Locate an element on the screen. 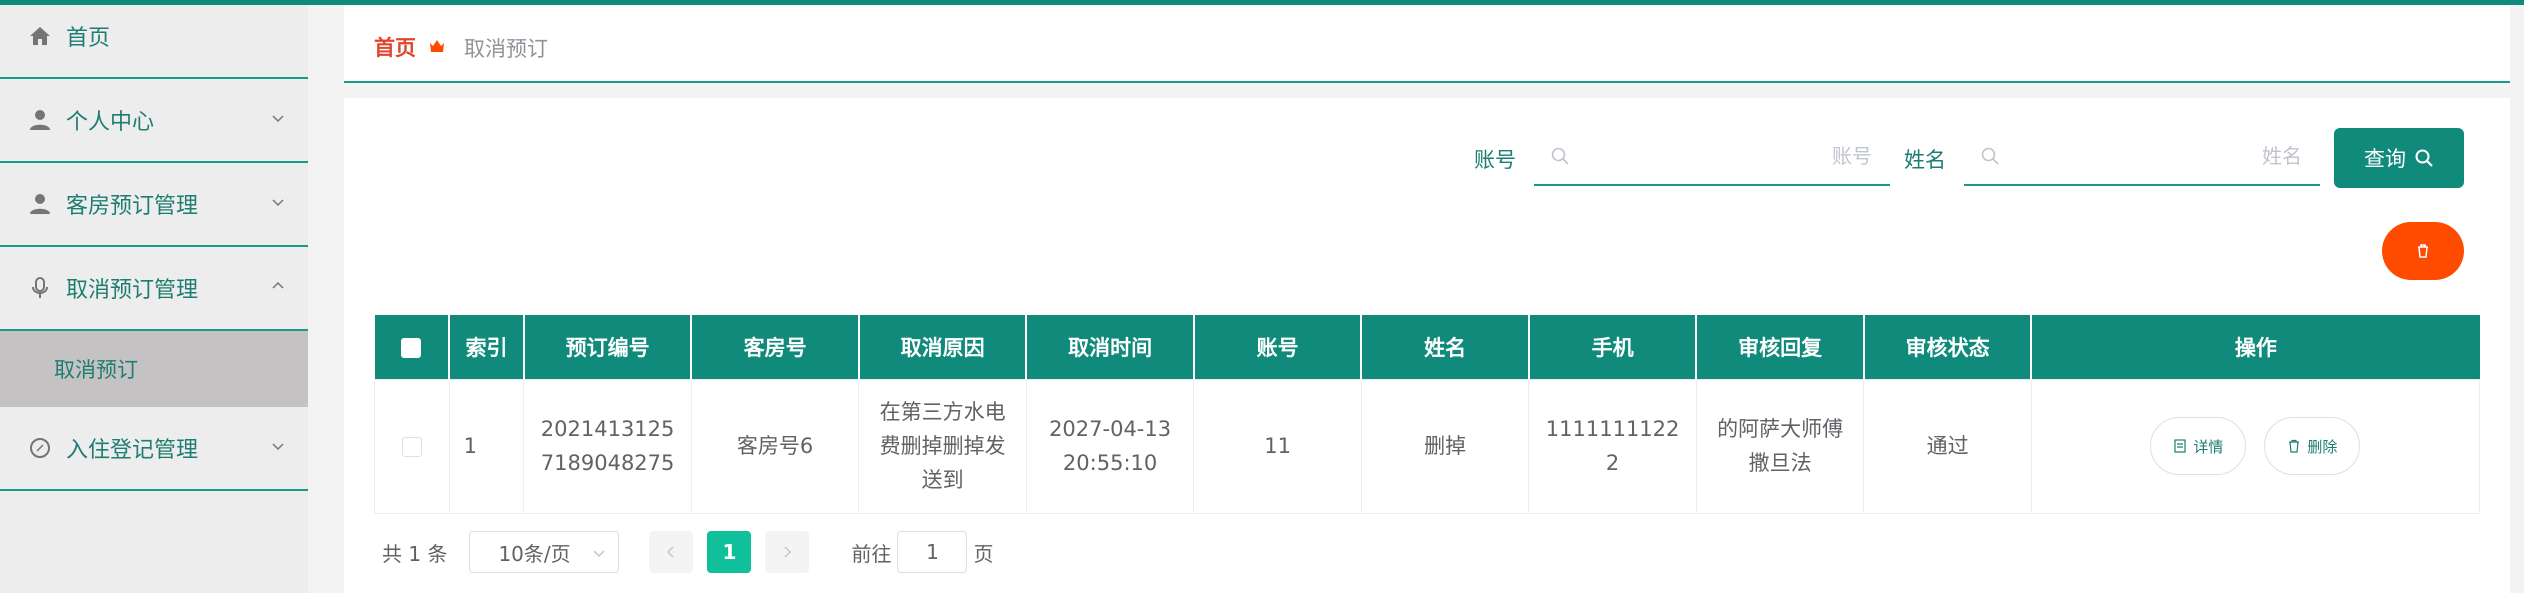  home-icon is located at coordinates (40, 36).